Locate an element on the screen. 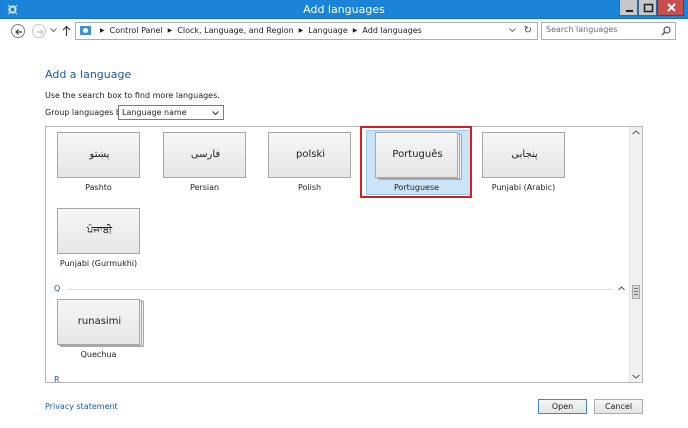  forward-arrow-icon is located at coordinates (40, 32).